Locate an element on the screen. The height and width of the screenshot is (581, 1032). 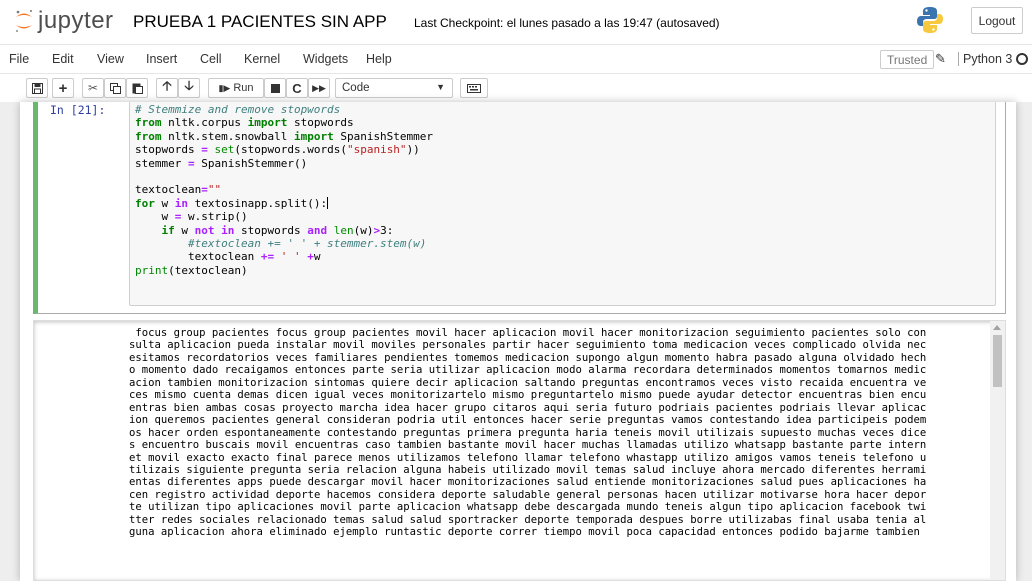
restart-button: C is located at coordinates (297, 88).